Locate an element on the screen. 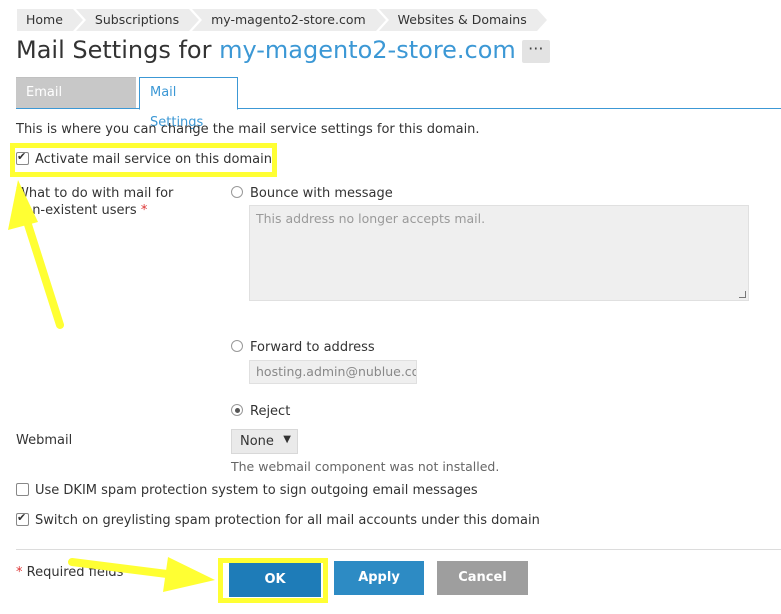 The width and height of the screenshot is (781, 614). reject-radio-label: Reject is located at coordinates (270, 411).